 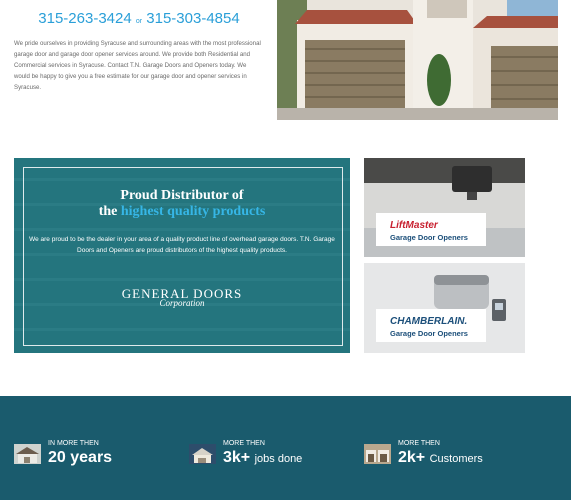 I want to click on chamberlain-product: Garage Door Openers, so click(x=429, y=333).